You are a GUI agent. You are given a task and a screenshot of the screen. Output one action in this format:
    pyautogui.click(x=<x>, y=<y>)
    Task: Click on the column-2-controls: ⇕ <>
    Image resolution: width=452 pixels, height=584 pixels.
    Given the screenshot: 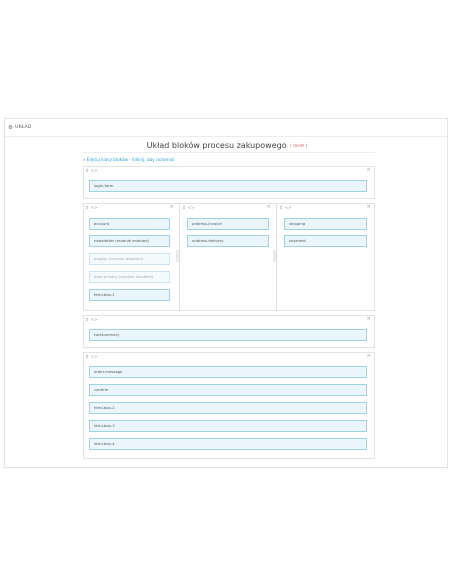 What is the action you would take?
    pyautogui.click(x=188, y=208)
    